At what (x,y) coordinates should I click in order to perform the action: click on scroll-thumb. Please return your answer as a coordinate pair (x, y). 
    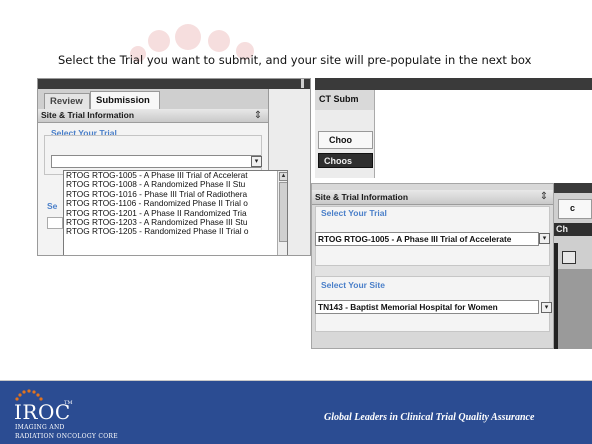
    Looking at the image, I should click on (283, 212).